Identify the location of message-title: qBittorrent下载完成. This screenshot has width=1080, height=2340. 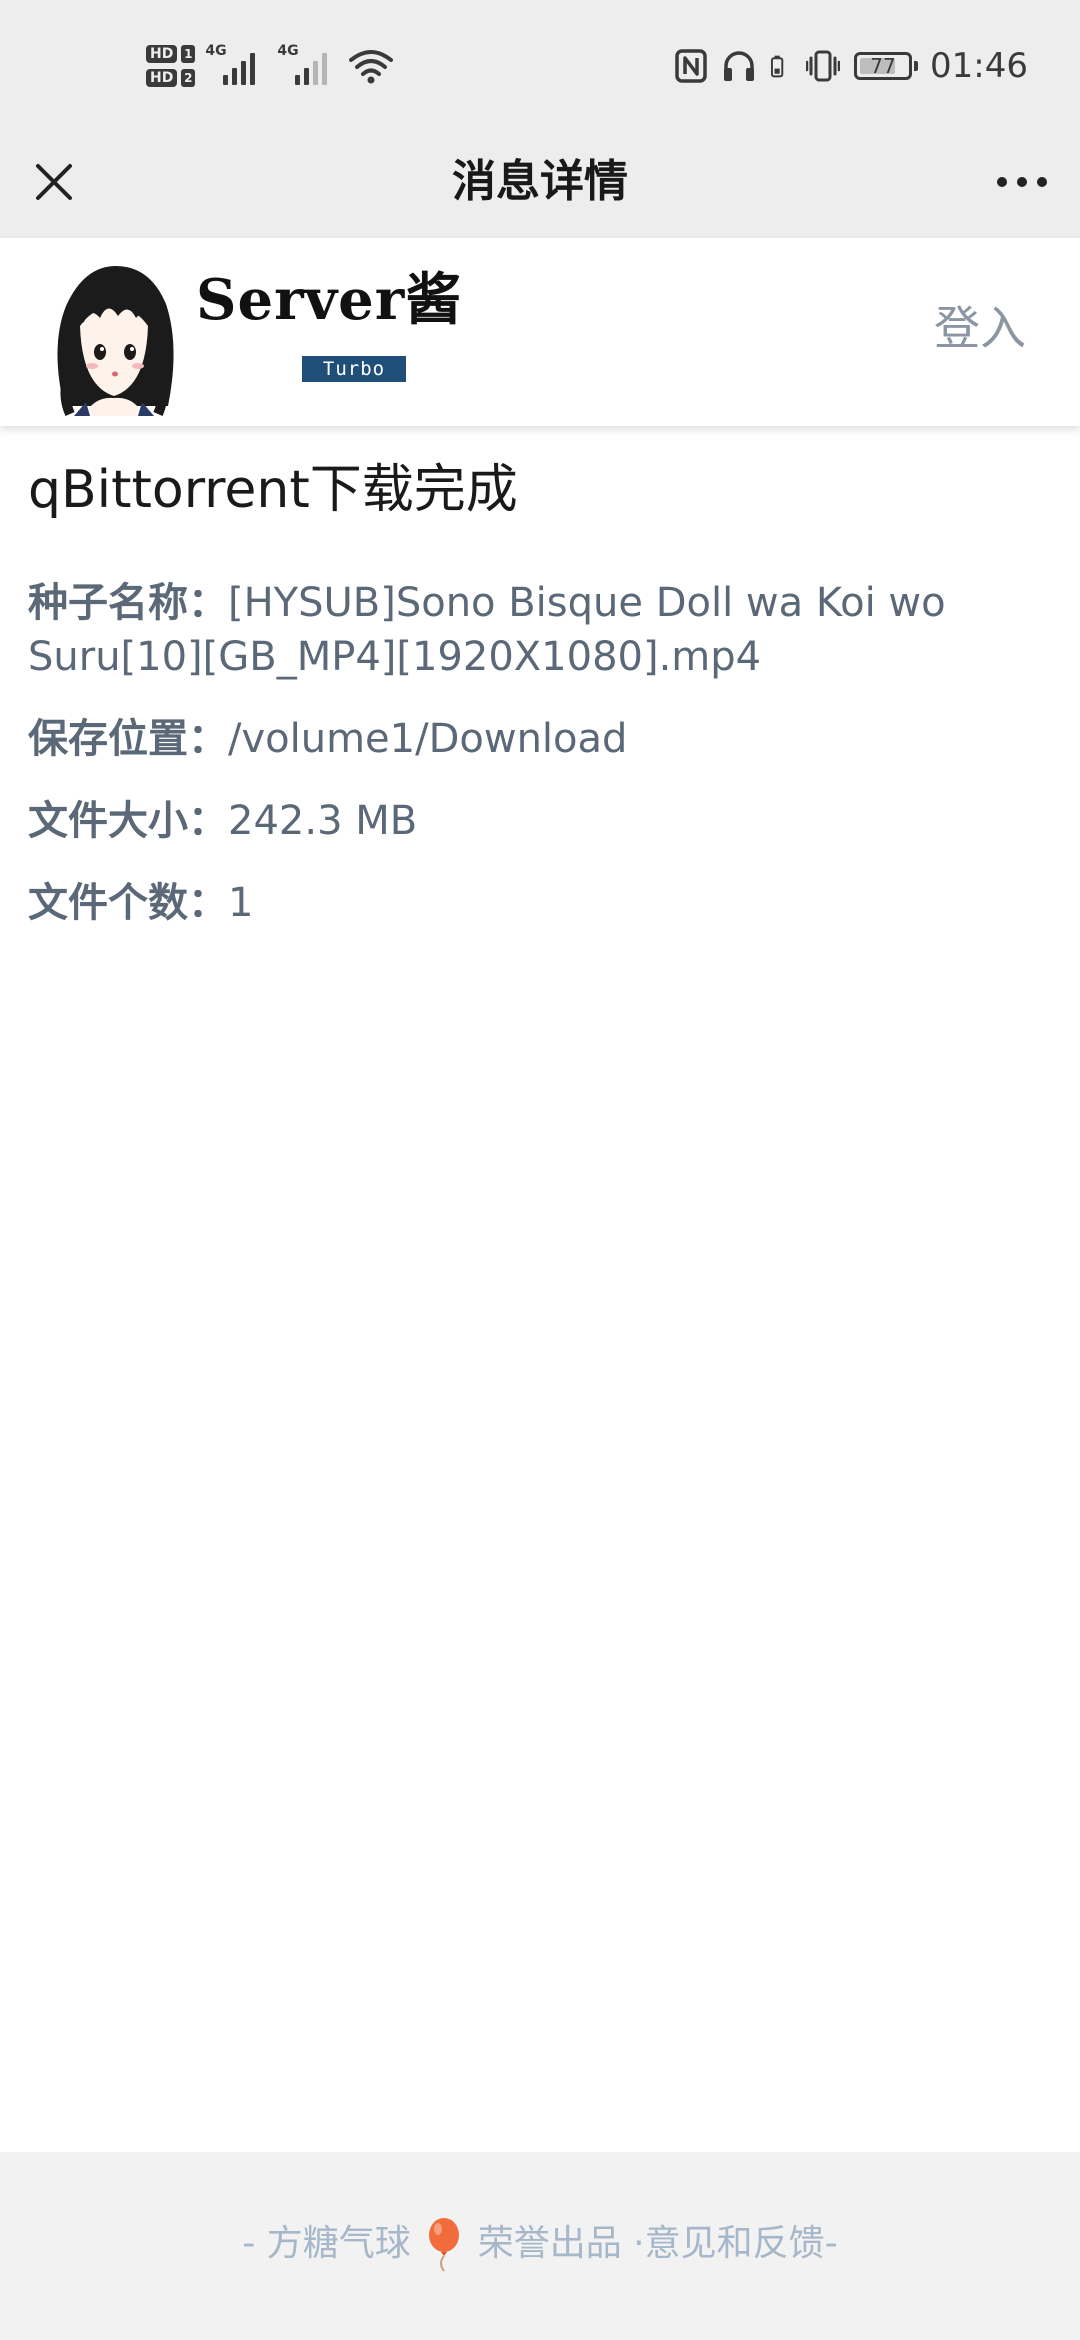
(273, 490).